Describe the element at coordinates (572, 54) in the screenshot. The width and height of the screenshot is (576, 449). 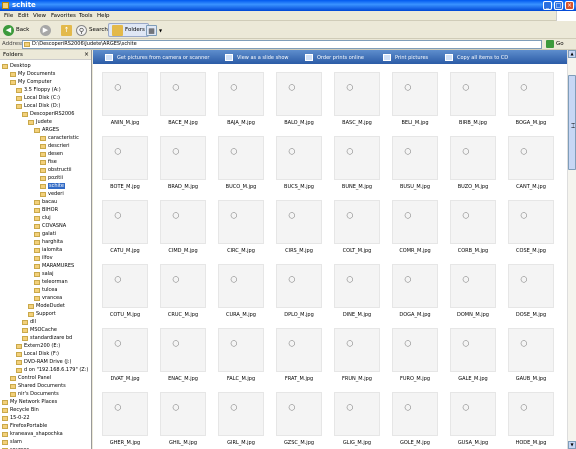
I see `scroll-up-arrow: ▲` at that location.